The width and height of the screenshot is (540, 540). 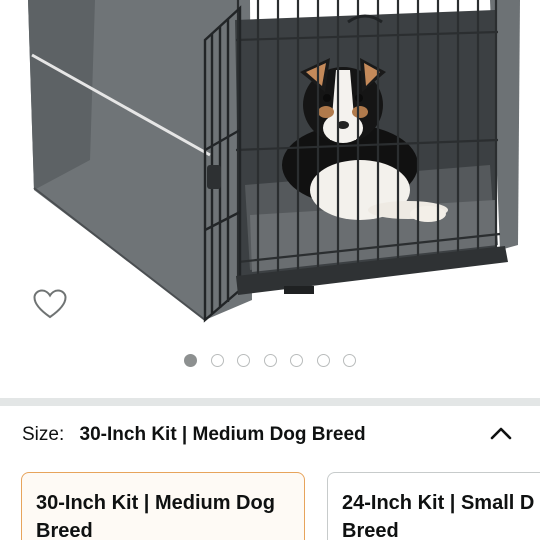 I want to click on size-option-30-inch: 30-Inch Kit | Medium Dog Breed, so click(x=163, y=506).